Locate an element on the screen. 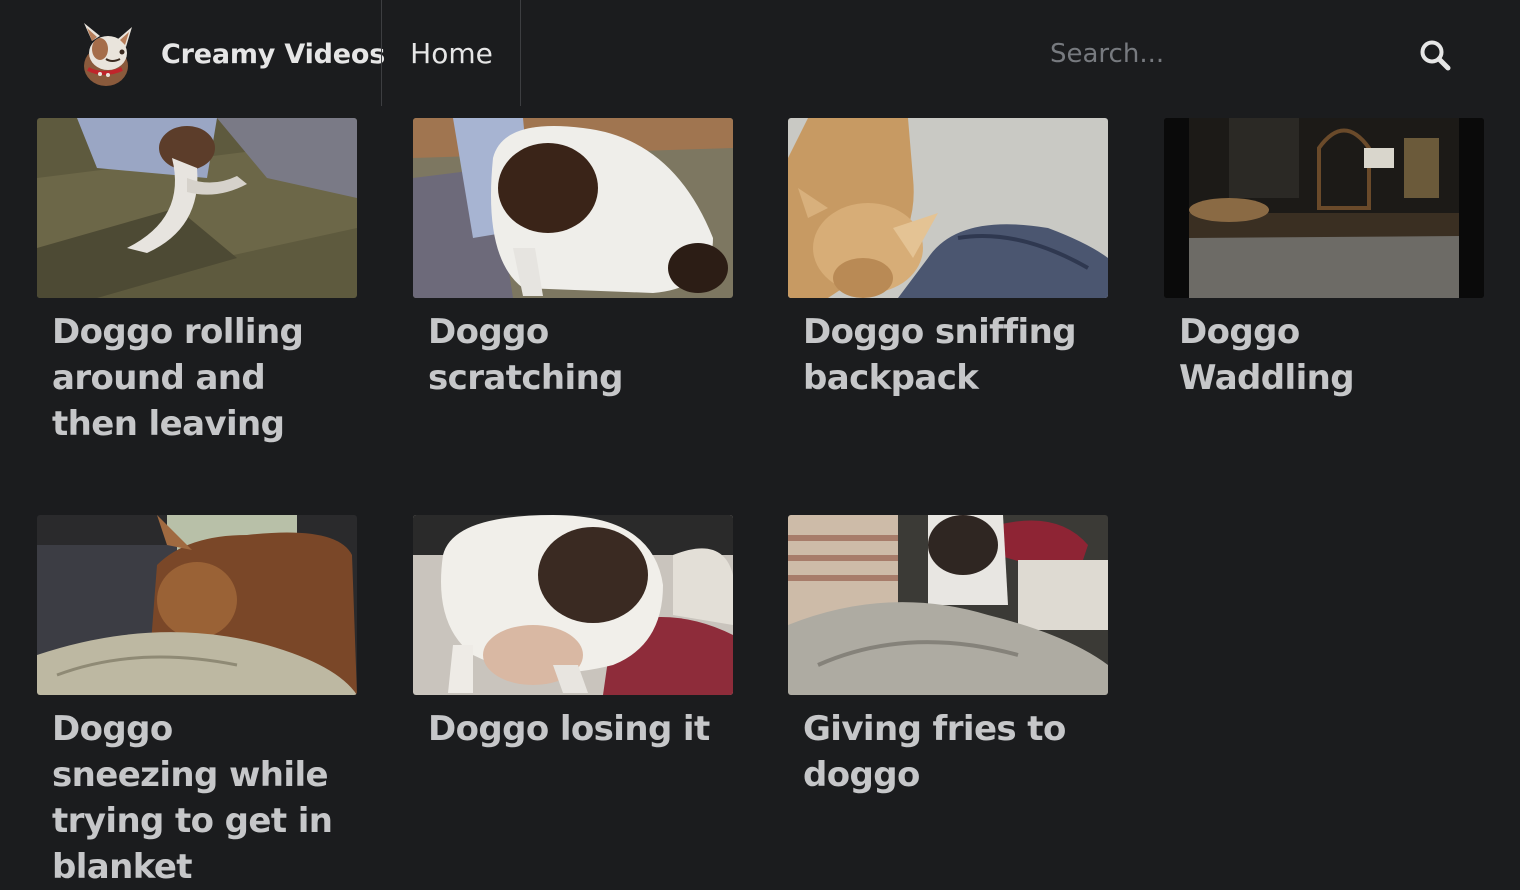  video-card: Doggo Waddling is located at coordinates (1324, 259).